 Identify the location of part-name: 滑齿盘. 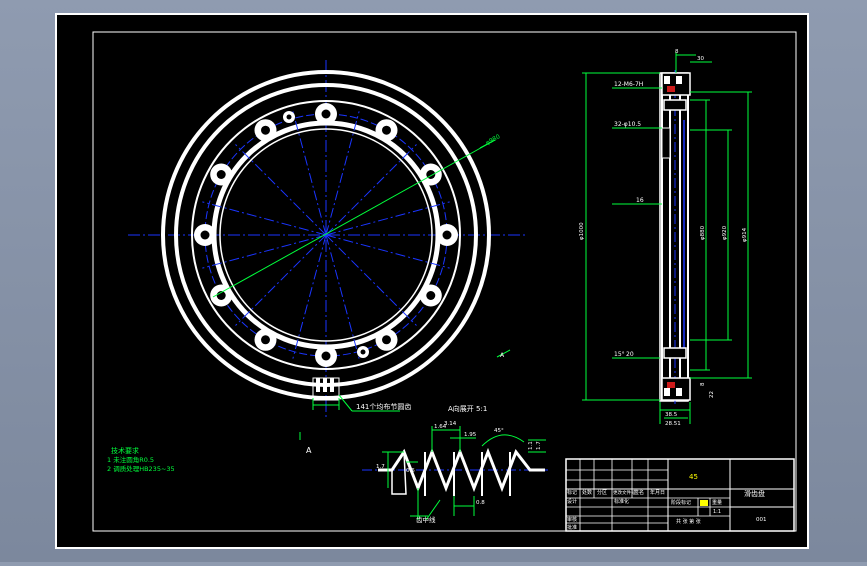
(754, 493).